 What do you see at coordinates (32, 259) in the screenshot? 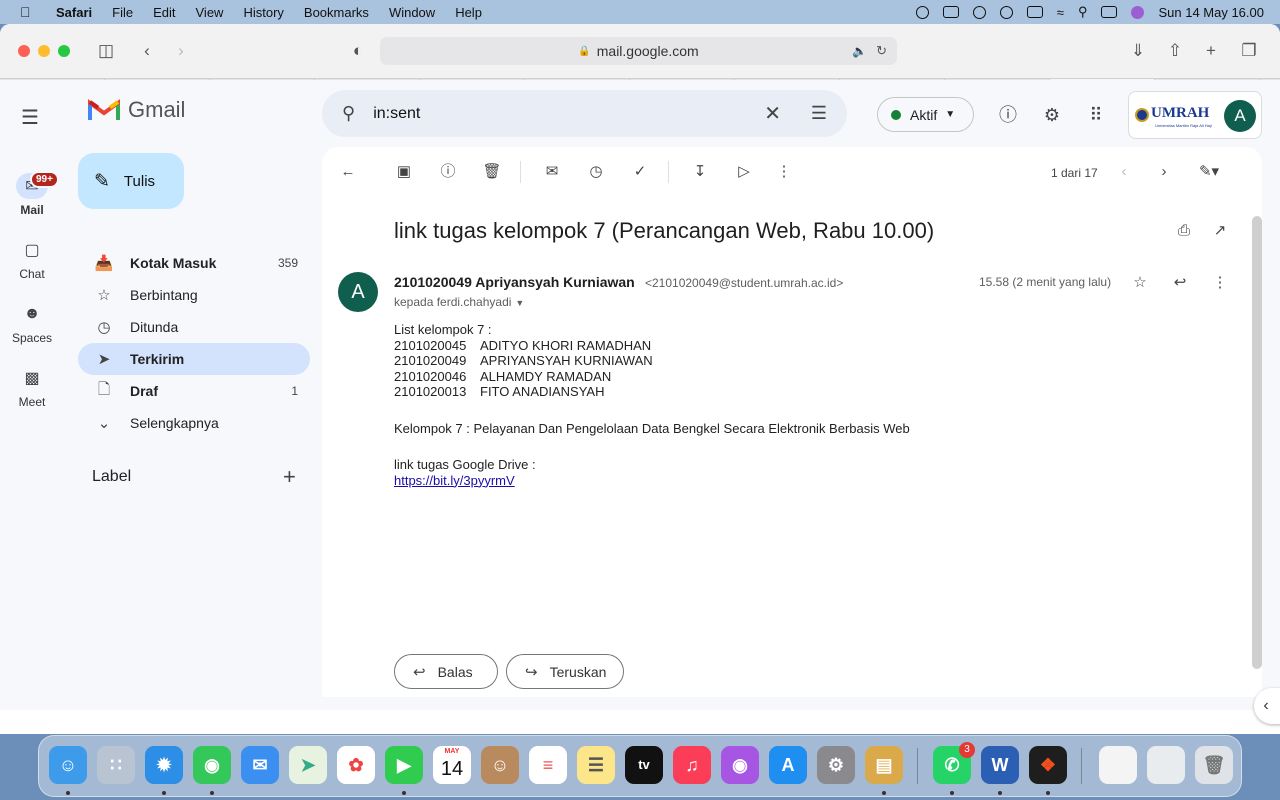
I see `rail-chat: ▢ Chat` at bounding box center [32, 259].